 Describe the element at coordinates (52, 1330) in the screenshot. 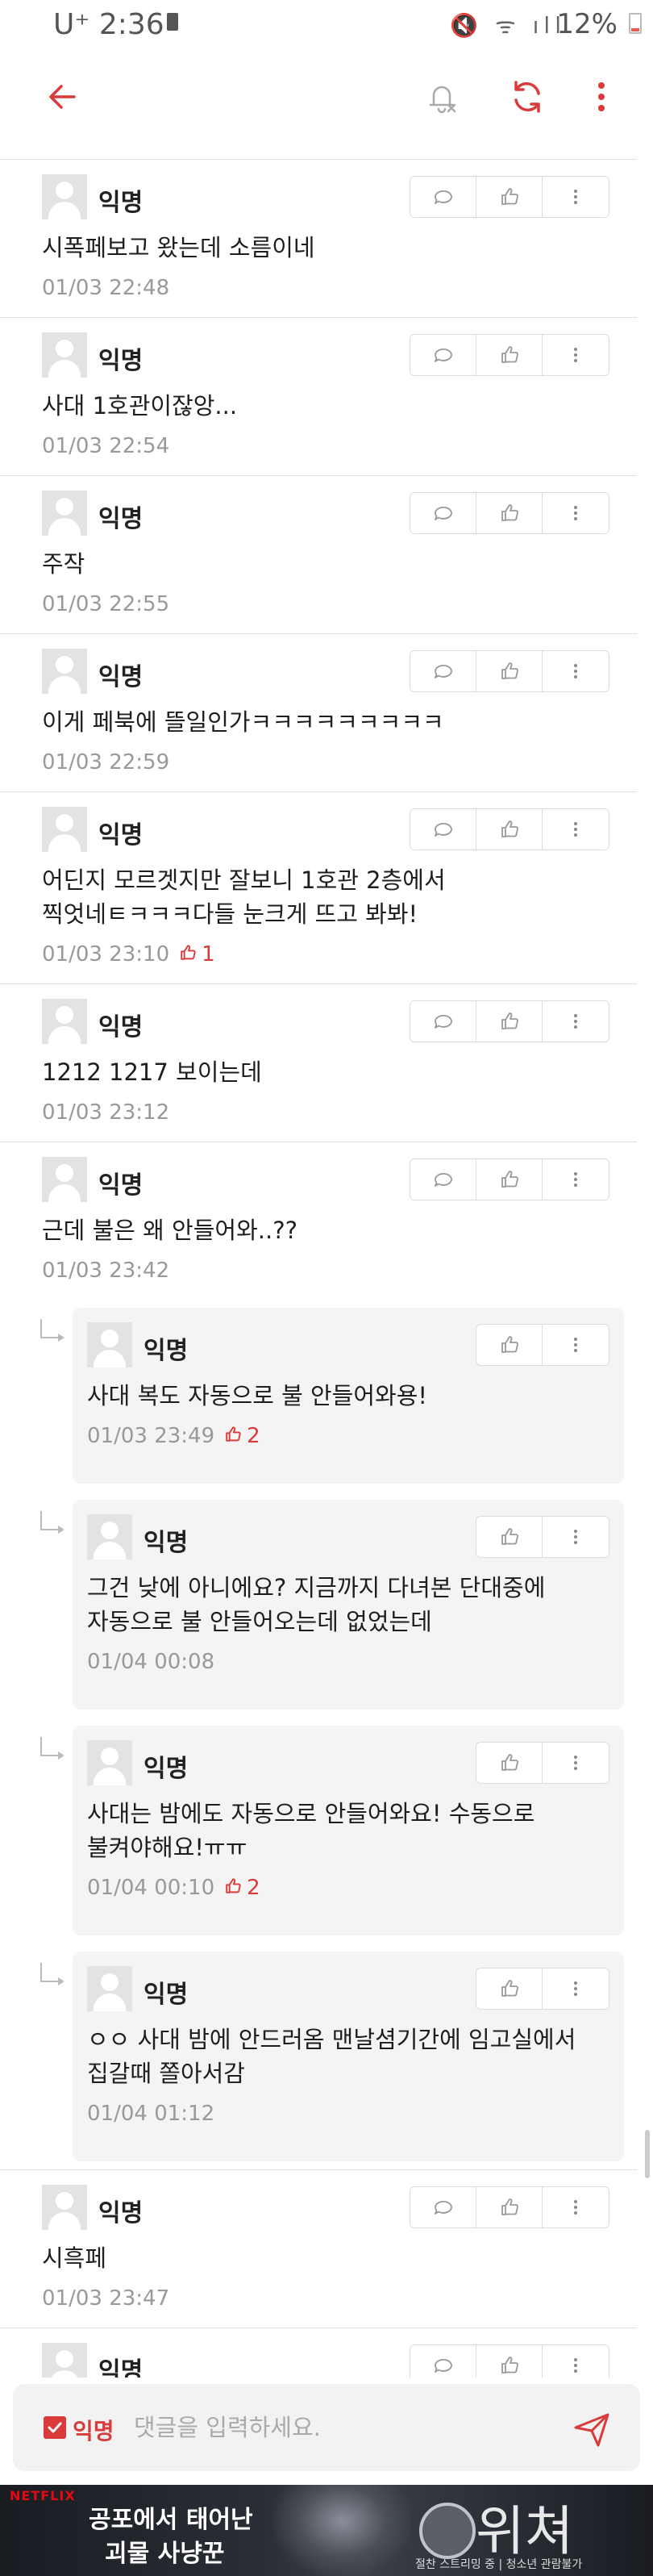

I see `reply-indent-icon` at that location.